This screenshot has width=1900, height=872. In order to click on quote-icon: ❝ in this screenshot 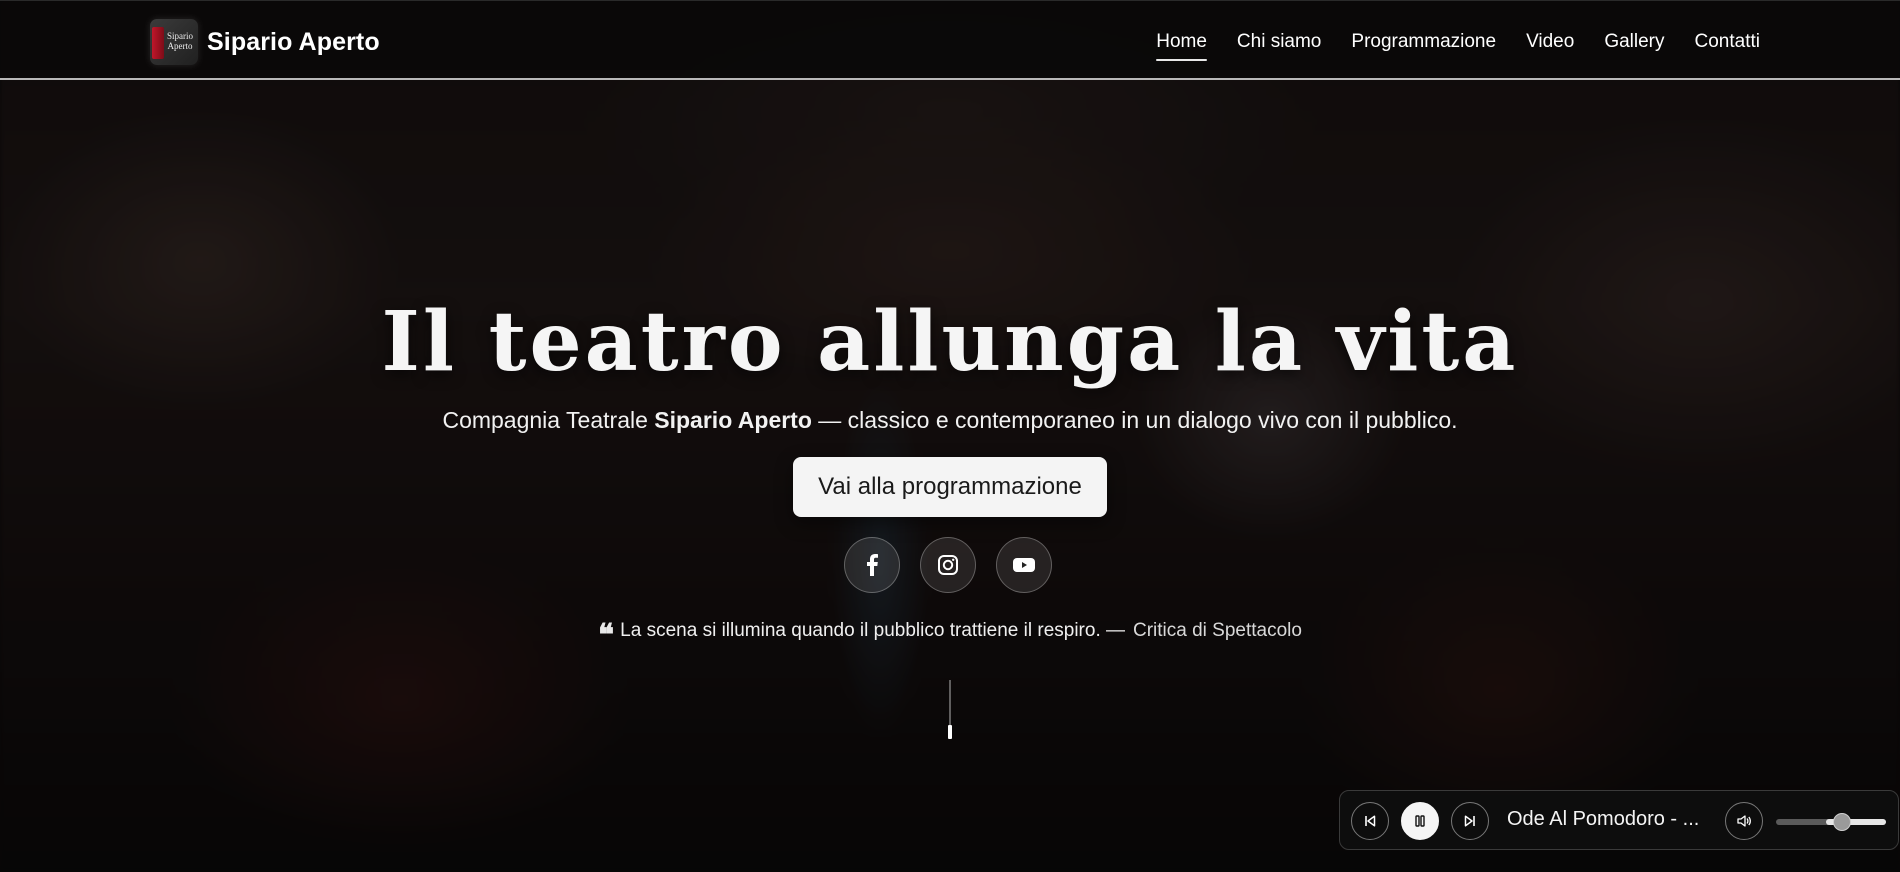, I will do `click(606, 635)`.